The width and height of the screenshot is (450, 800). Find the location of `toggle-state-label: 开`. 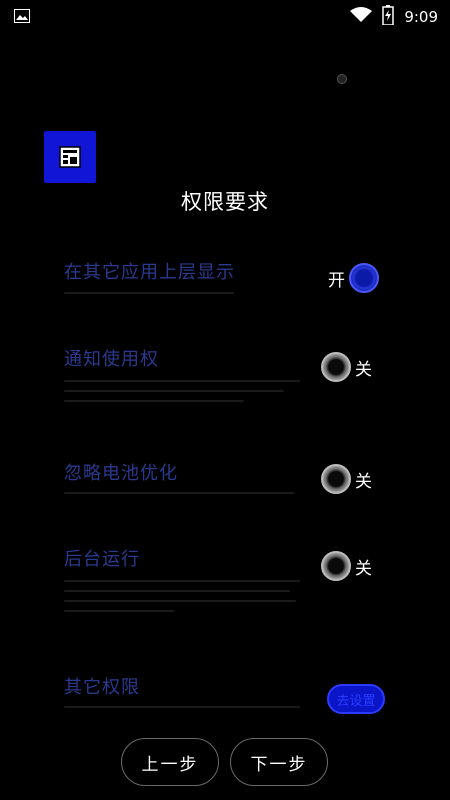

toggle-state-label: 开 is located at coordinates (336, 280).